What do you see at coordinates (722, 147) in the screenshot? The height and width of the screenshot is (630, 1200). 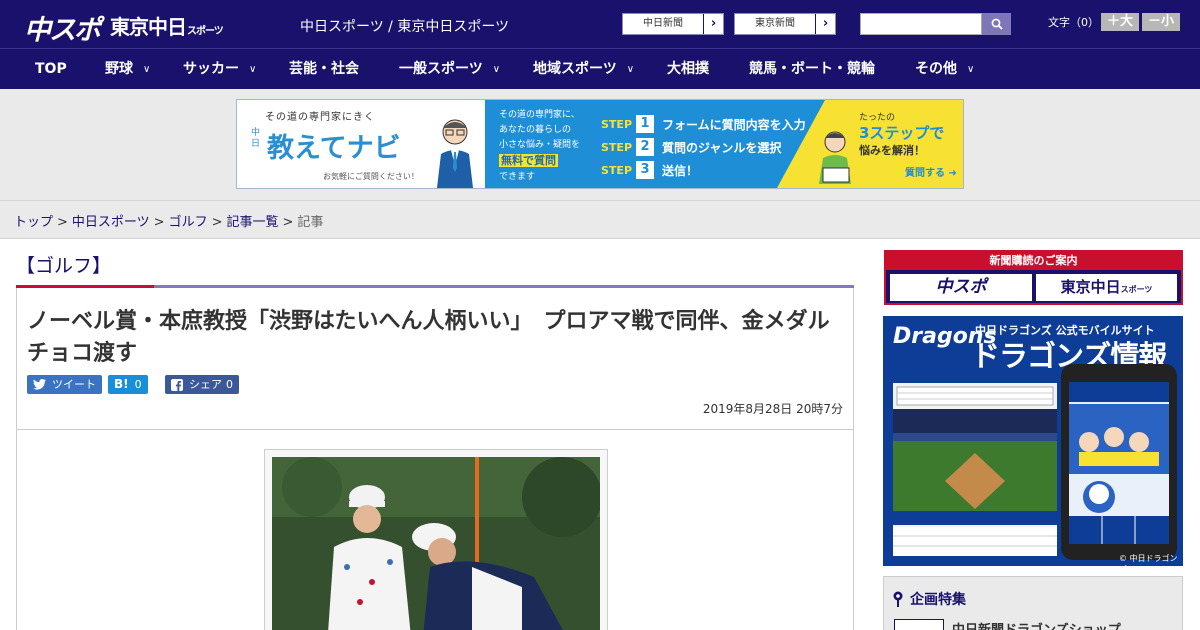 I see `step-text: 質問のジャンルを選択` at bounding box center [722, 147].